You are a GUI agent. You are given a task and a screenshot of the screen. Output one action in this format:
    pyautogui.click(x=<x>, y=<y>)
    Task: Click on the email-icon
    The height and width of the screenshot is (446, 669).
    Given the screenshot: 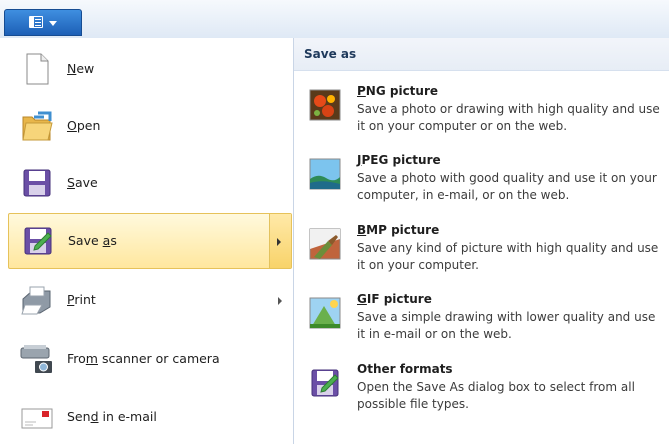 What is the action you would take?
    pyautogui.click(x=37, y=418)
    